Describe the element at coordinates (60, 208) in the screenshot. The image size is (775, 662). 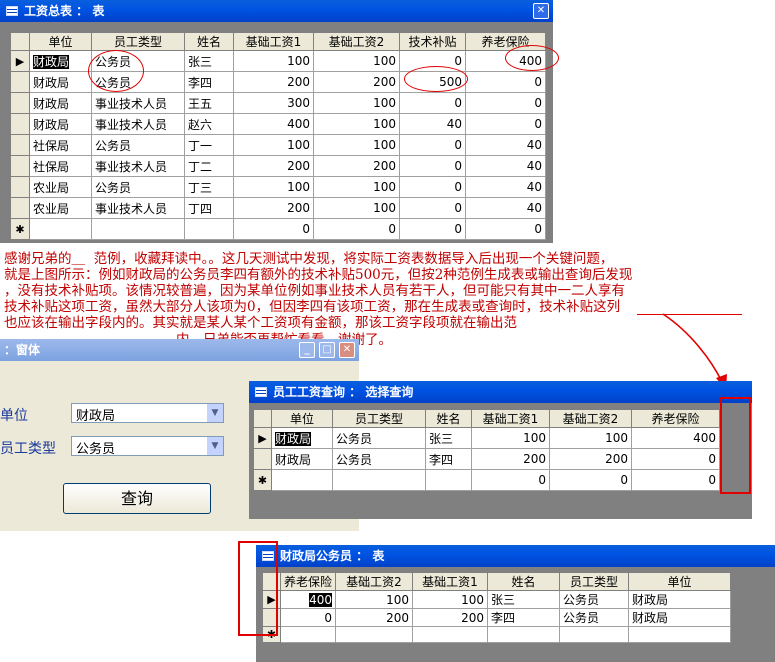
I see `cell: 农业局` at that location.